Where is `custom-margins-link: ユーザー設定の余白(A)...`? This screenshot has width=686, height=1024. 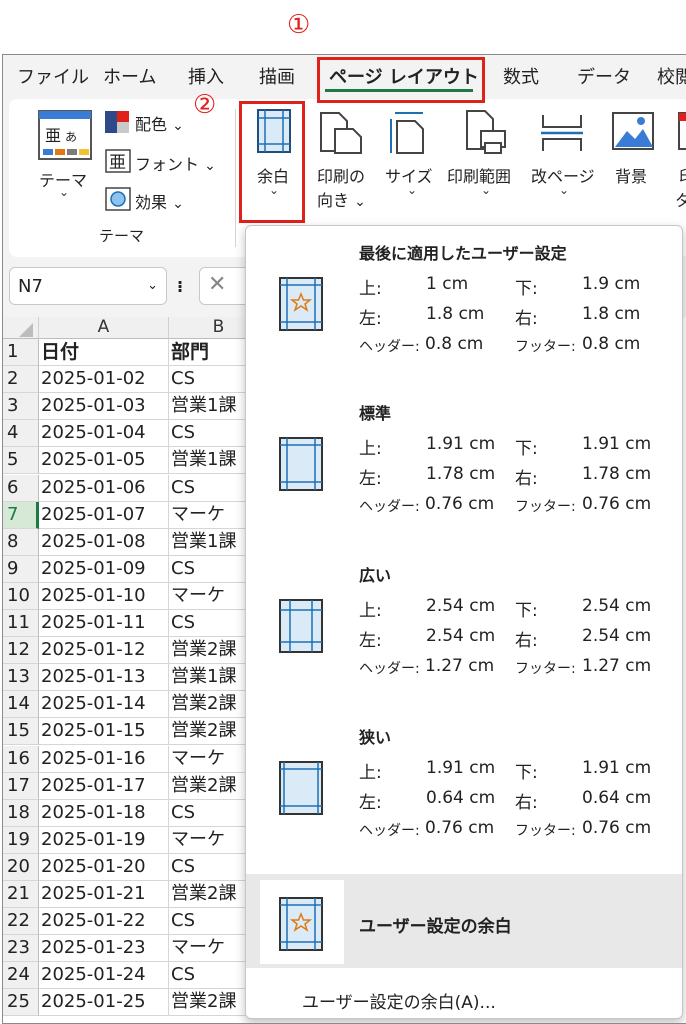
custom-margins-link: ユーザー設定の余白(A)... is located at coordinates (399, 1000).